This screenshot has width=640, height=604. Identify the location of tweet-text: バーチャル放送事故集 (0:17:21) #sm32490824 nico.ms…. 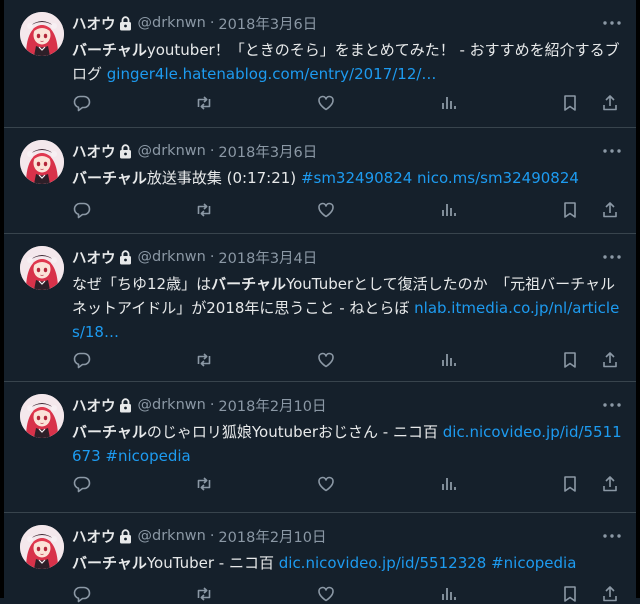
(348, 178).